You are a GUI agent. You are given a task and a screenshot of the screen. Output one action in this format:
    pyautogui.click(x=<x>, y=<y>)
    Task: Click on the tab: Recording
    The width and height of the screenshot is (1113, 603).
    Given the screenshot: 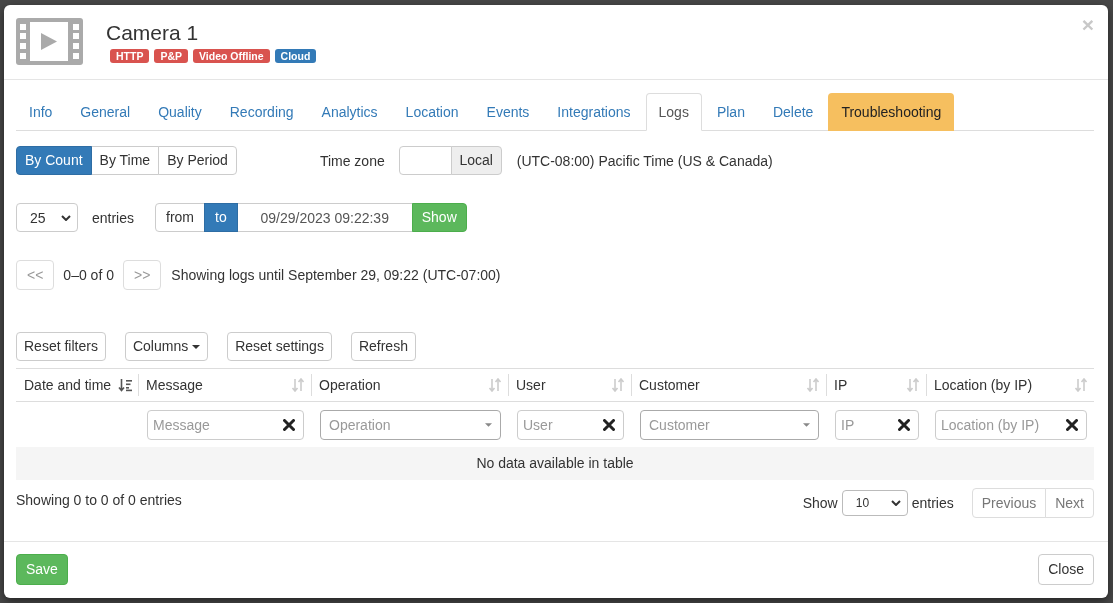 What is the action you would take?
    pyautogui.click(x=261, y=112)
    